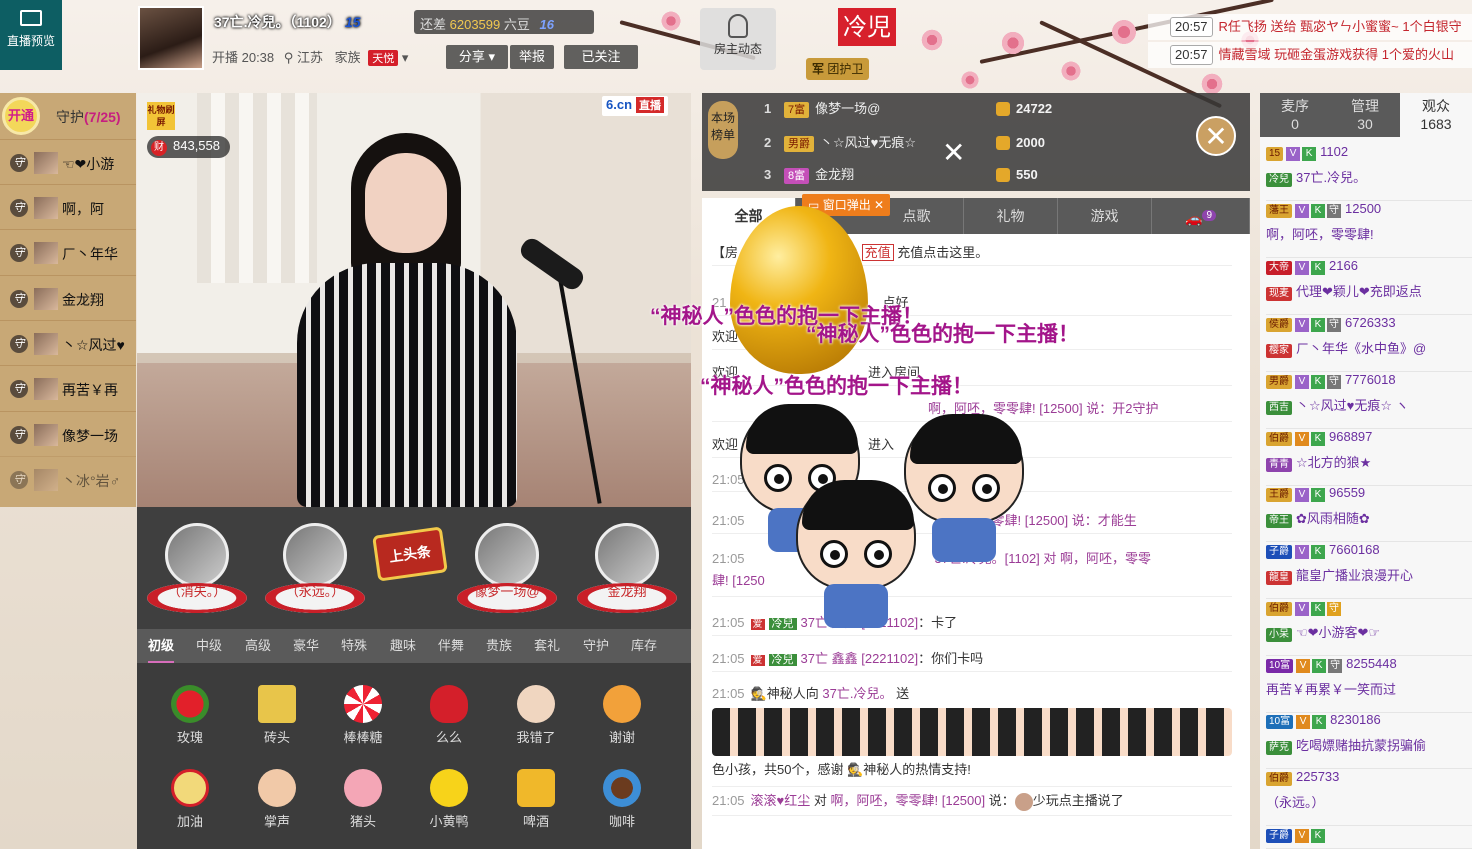  What do you see at coordinates (782, 624) in the screenshot?
I see `fan-badge: 冷兒` at bounding box center [782, 624].